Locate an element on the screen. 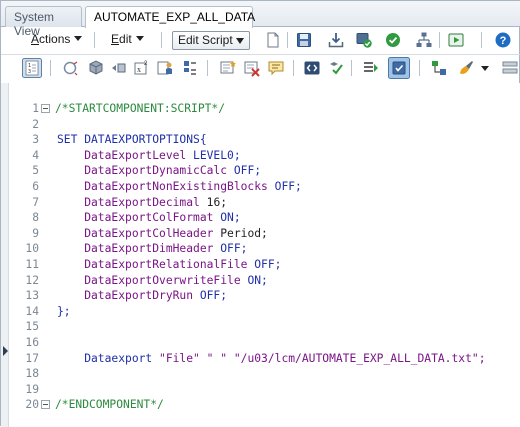 This screenshot has width=520, height=427. code-line: 5 DataExportDynamicCalc OFF; is located at coordinates (247, 171).